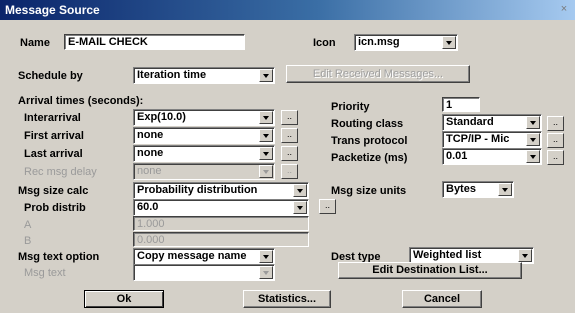 The height and width of the screenshot is (313, 575). What do you see at coordinates (150, 135) in the screenshot?
I see `first-arrival-select-value: none` at bounding box center [150, 135].